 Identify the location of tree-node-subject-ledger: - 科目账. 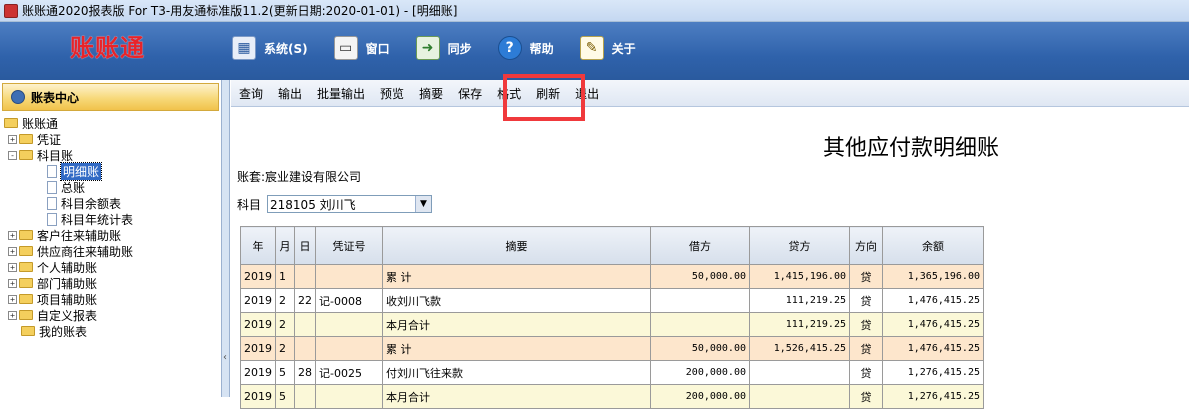
(110, 155).